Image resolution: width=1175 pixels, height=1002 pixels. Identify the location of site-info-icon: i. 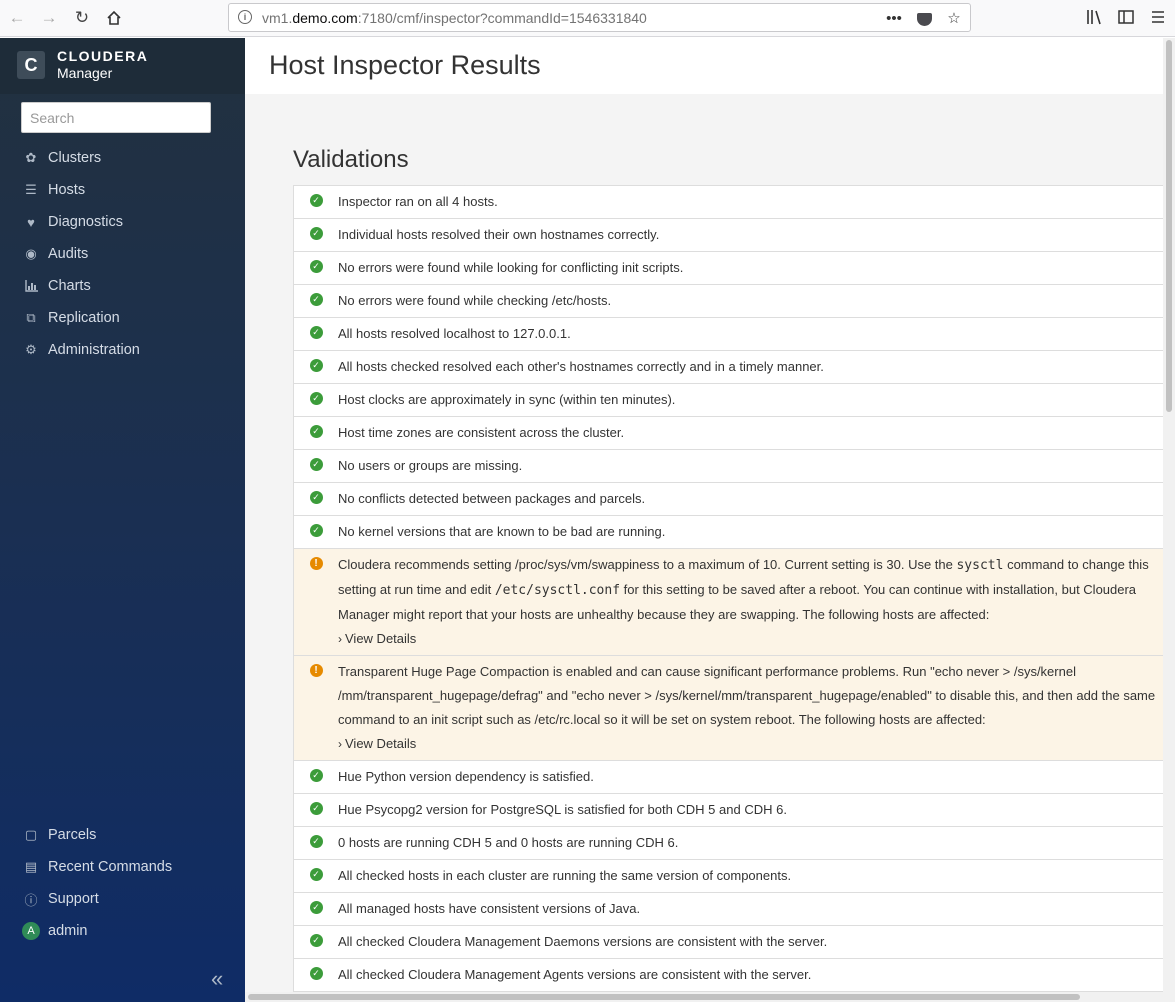
(245, 17).